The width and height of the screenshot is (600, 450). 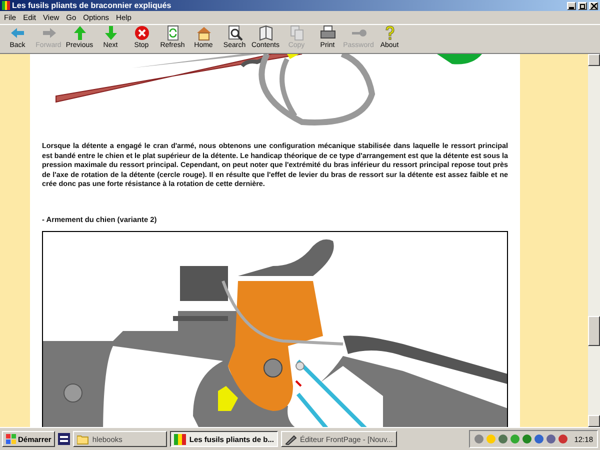 I want to click on scrollbar, so click(x=594, y=240).